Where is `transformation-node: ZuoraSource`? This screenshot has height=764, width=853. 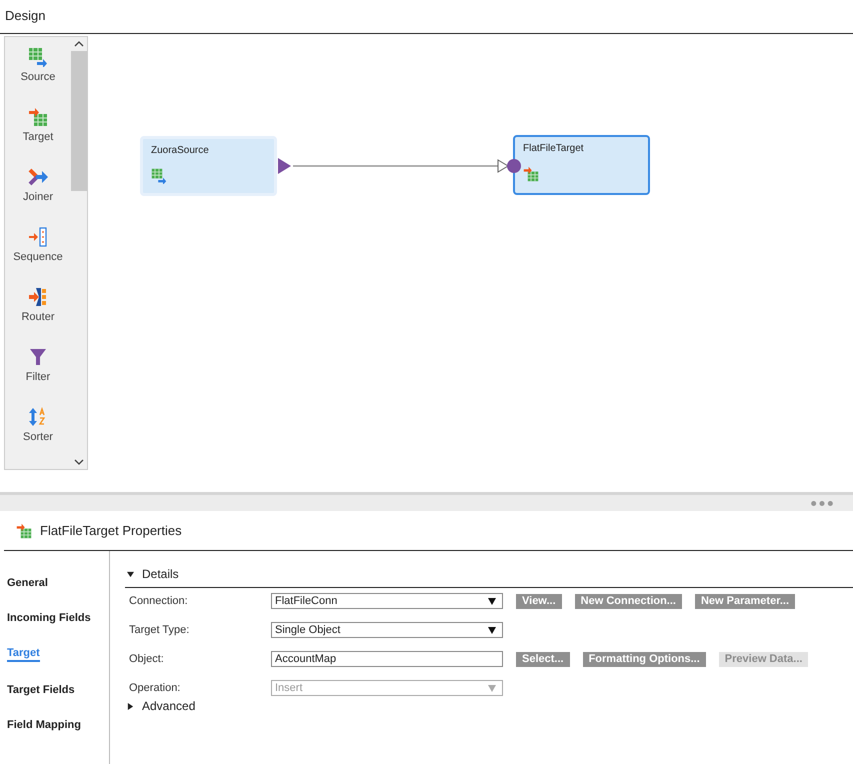
transformation-node: ZuoraSource is located at coordinates (208, 166).